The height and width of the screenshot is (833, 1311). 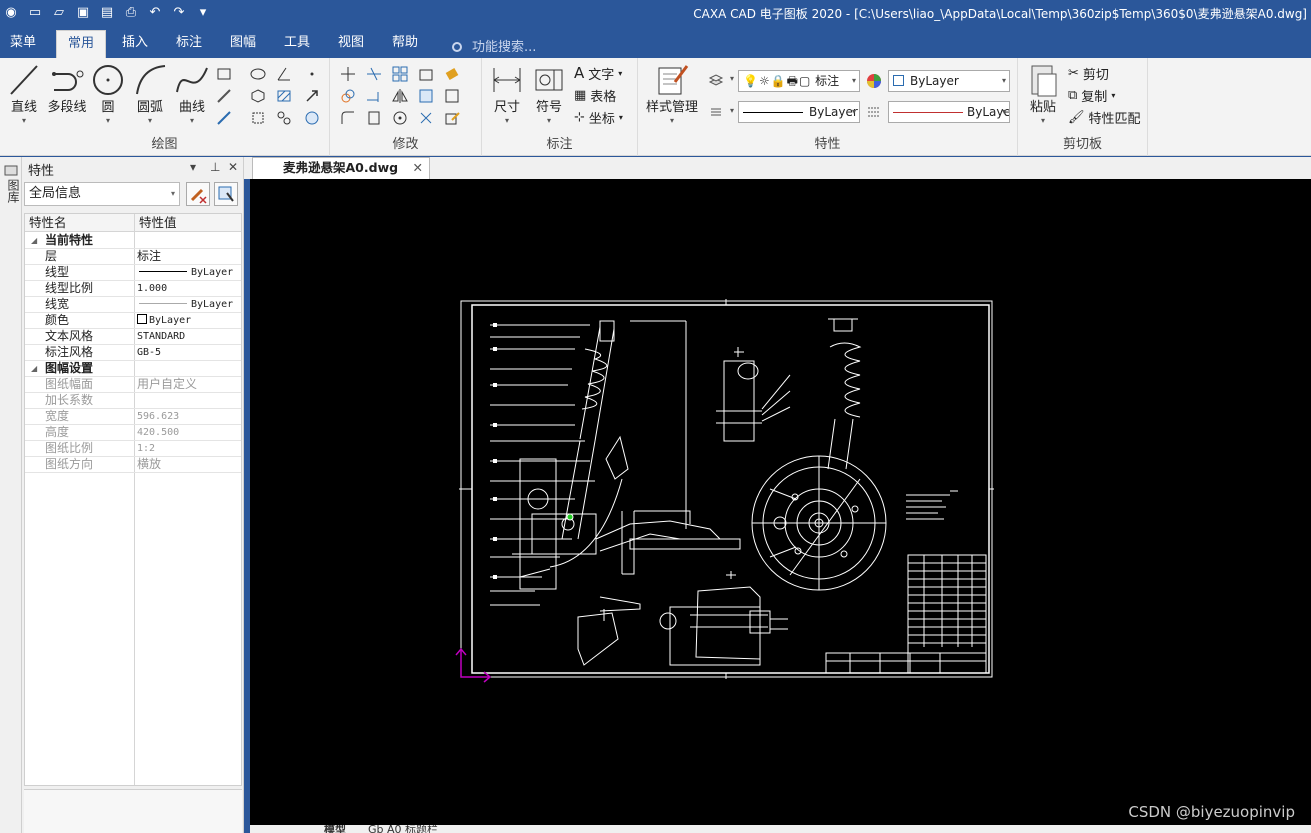 I want to click on prop-row-dim-style: 标注风格 GB-5, so click(x=133, y=353).